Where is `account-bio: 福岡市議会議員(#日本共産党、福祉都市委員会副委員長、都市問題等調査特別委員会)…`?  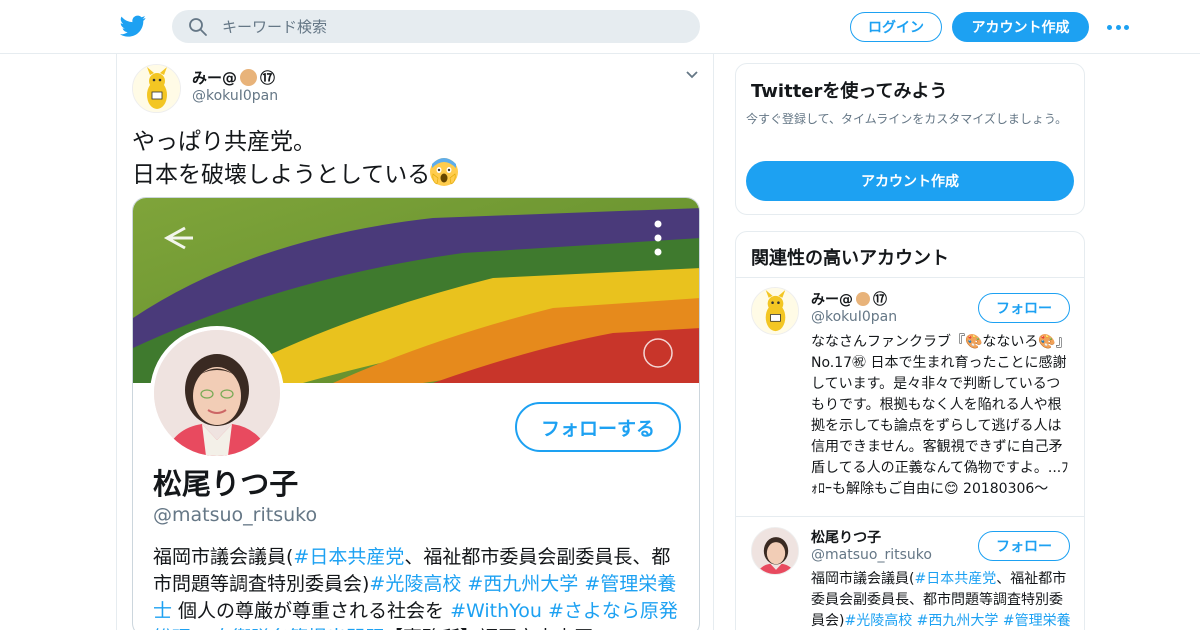
account-bio: 福岡市議会議員(#日本共産党、福祉都市委員会副委員長、都市問題等調査特別委員会)… is located at coordinates (941, 599).